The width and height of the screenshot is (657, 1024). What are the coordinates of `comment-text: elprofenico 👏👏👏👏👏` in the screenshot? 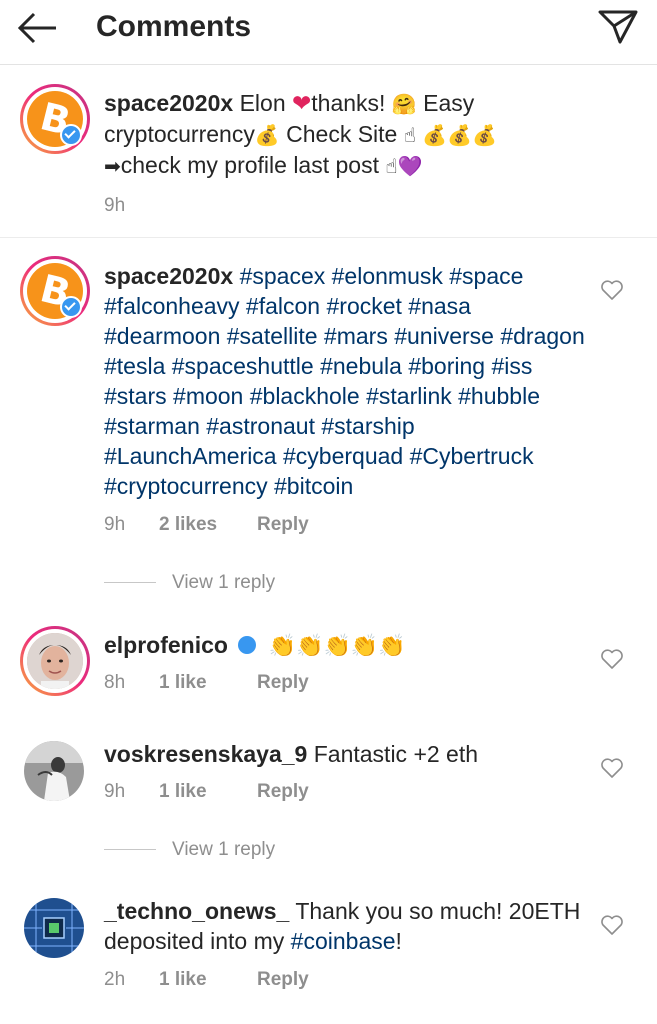 It's located at (344, 646).